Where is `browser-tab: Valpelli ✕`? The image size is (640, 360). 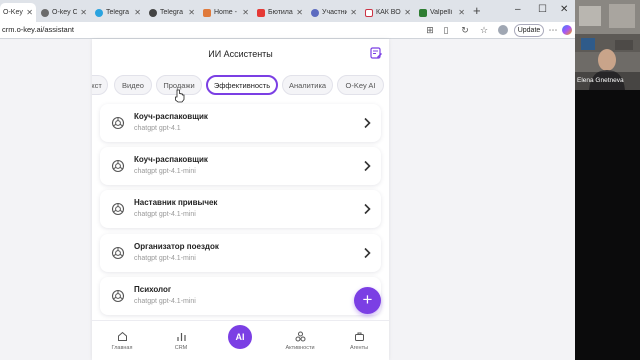
browser-tab: Valpelli ✕ is located at coordinates (442, 12).